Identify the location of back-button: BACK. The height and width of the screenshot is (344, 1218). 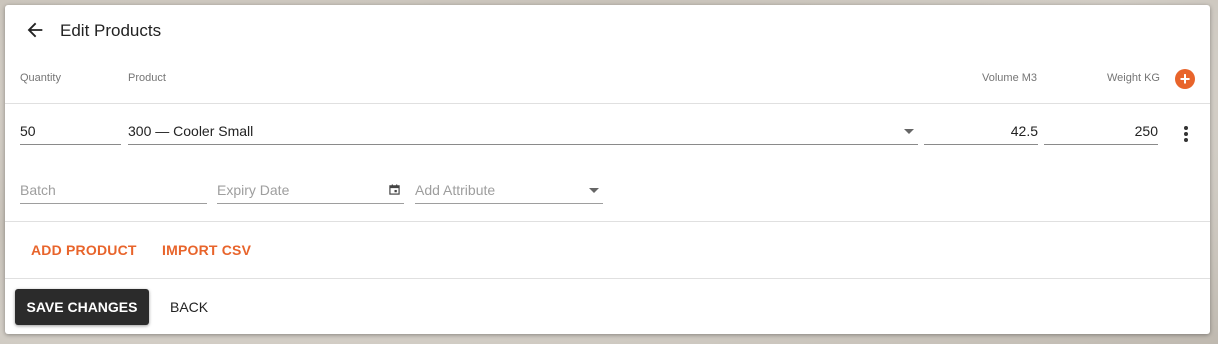
(189, 307).